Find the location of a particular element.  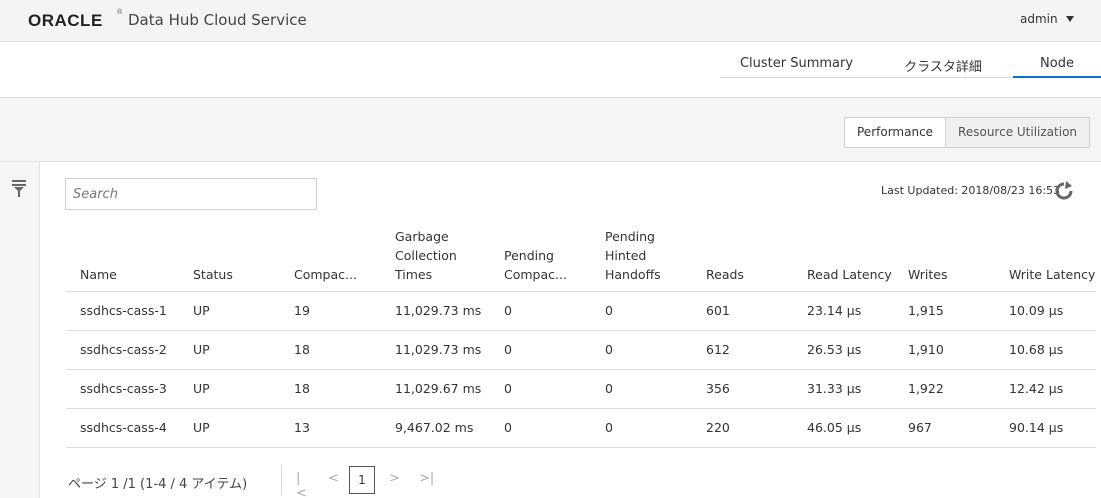

top-tabs: Cluster Summary クラスタ詳細 Node is located at coordinates (910, 65).